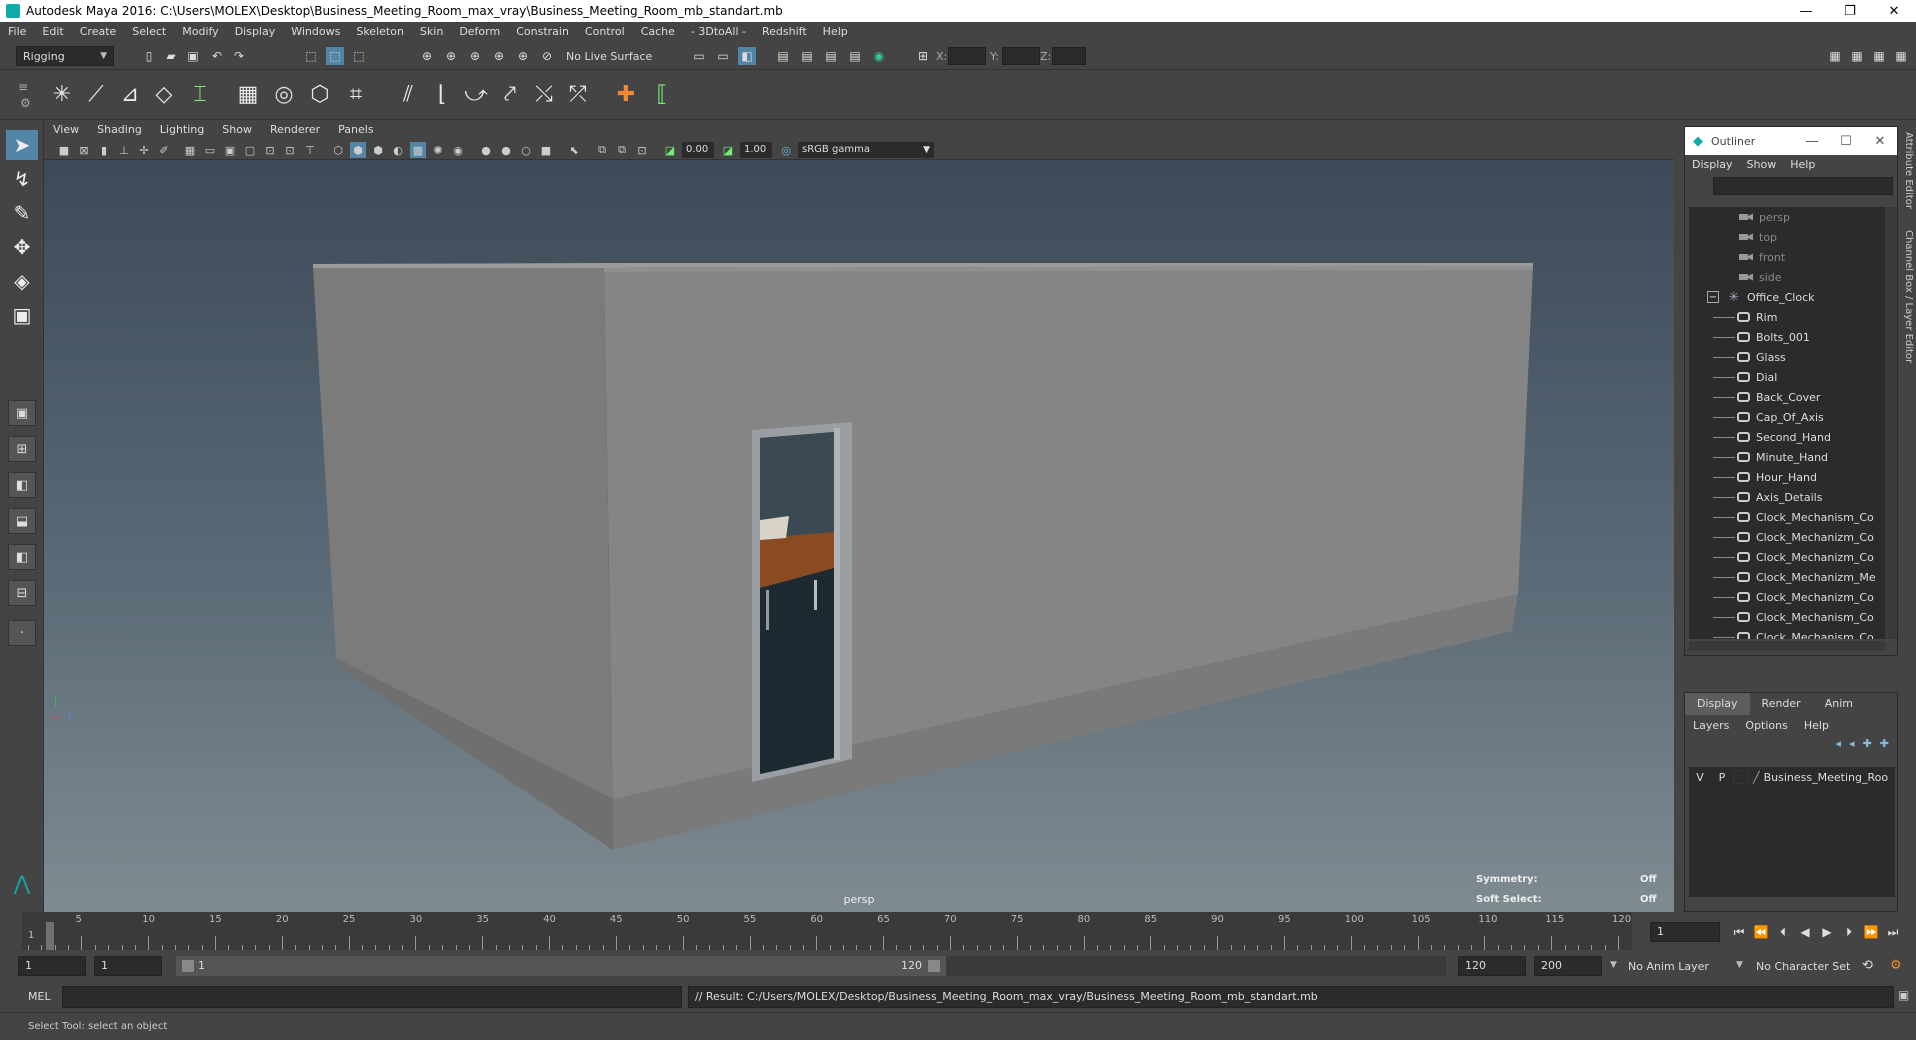  Describe the element at coordinates (171, 56) in the screenshot. I see `open-scene-icon: ▰` at that location.